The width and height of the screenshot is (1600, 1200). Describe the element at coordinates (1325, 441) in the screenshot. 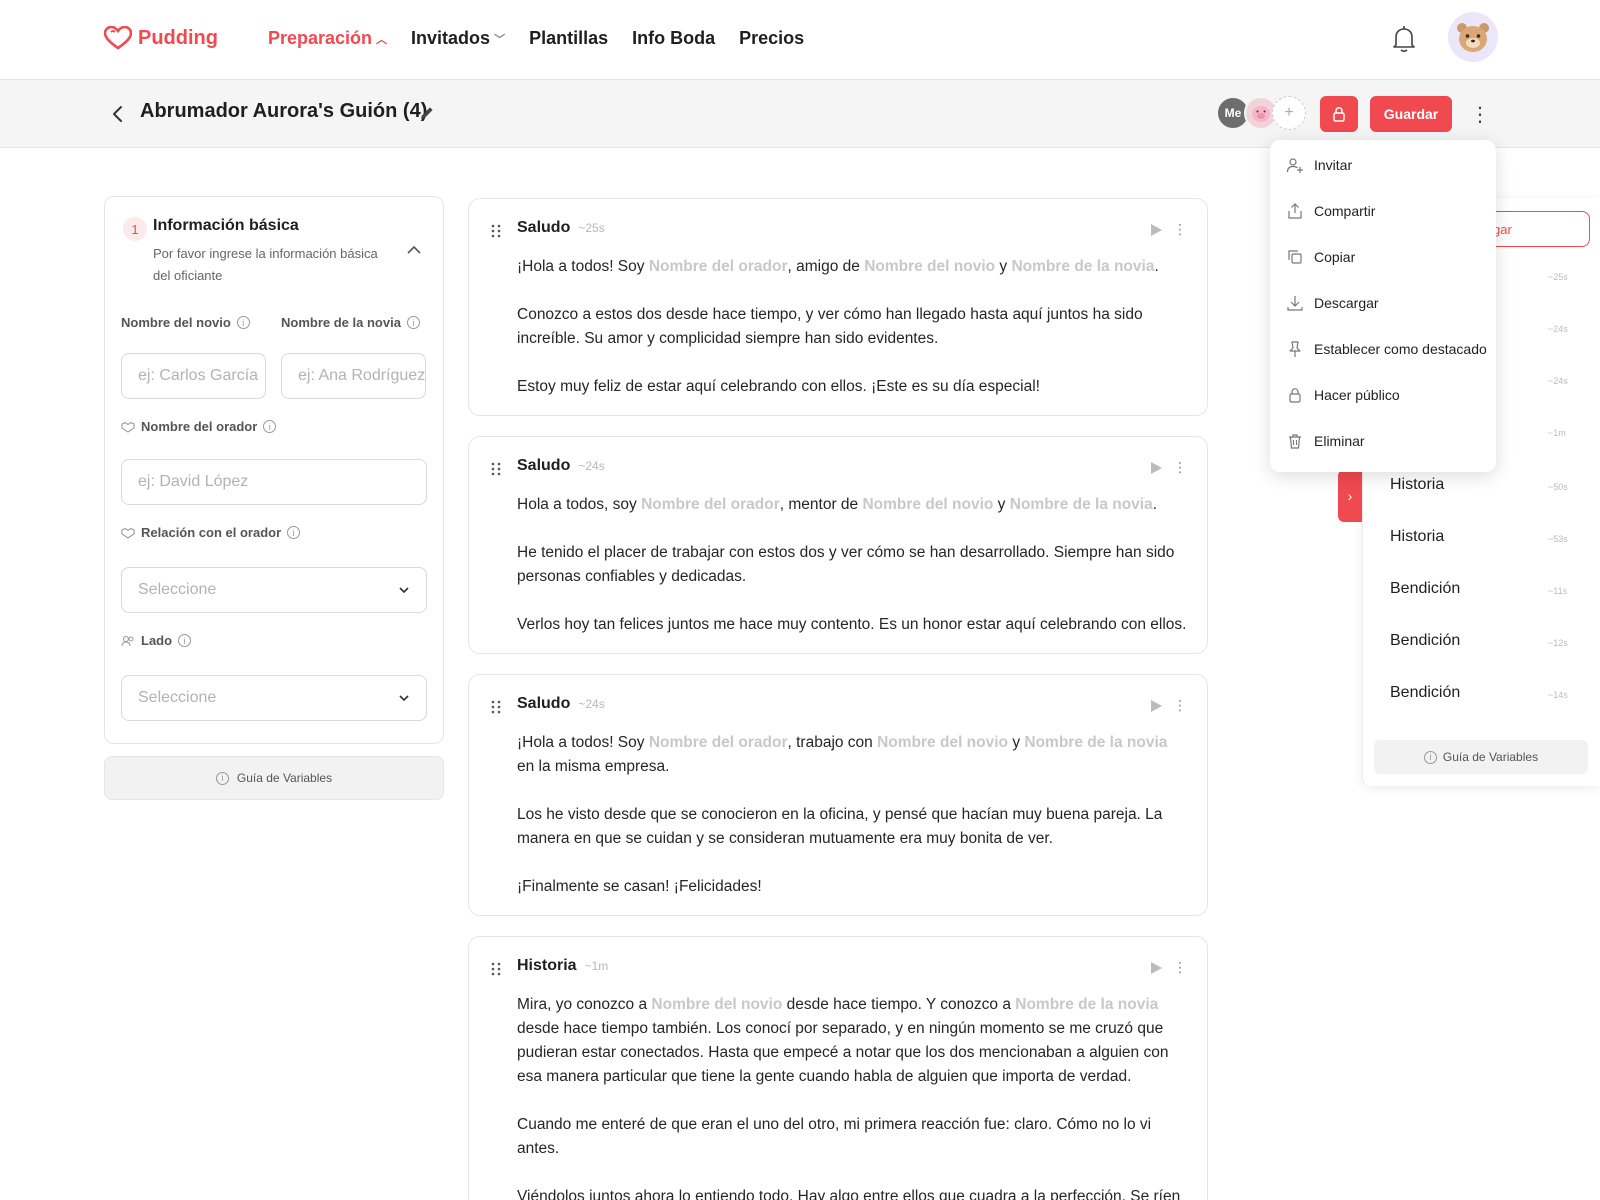

I see `menu-item-eliminar: Eliminar` at that location.